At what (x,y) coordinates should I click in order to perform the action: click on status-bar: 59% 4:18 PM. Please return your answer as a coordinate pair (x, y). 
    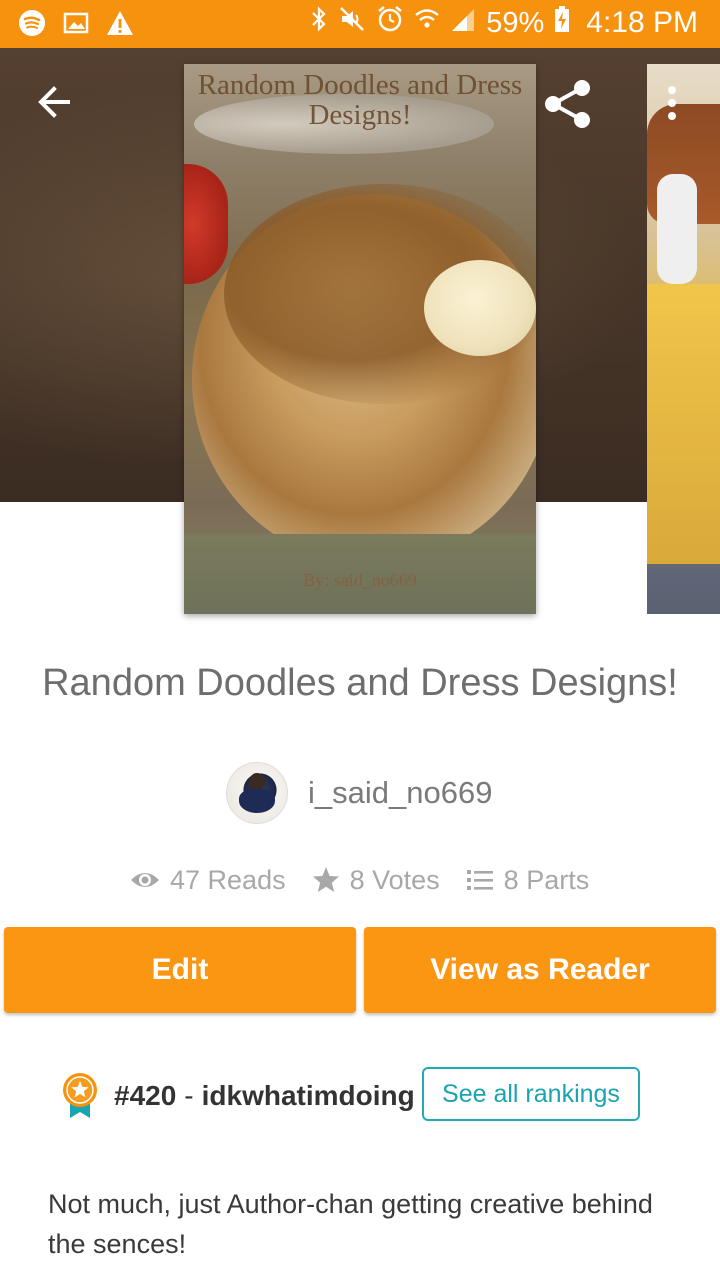
    Looking at the image, I should click on (360, 24).